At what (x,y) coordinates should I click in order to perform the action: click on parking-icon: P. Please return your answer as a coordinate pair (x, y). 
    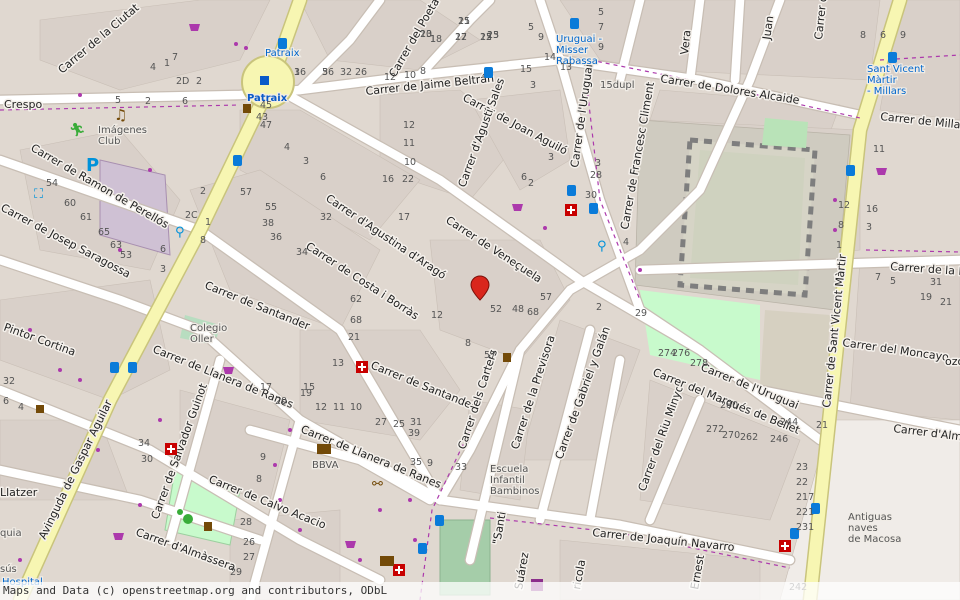
    Looking at the image, I should click on (92, 165).